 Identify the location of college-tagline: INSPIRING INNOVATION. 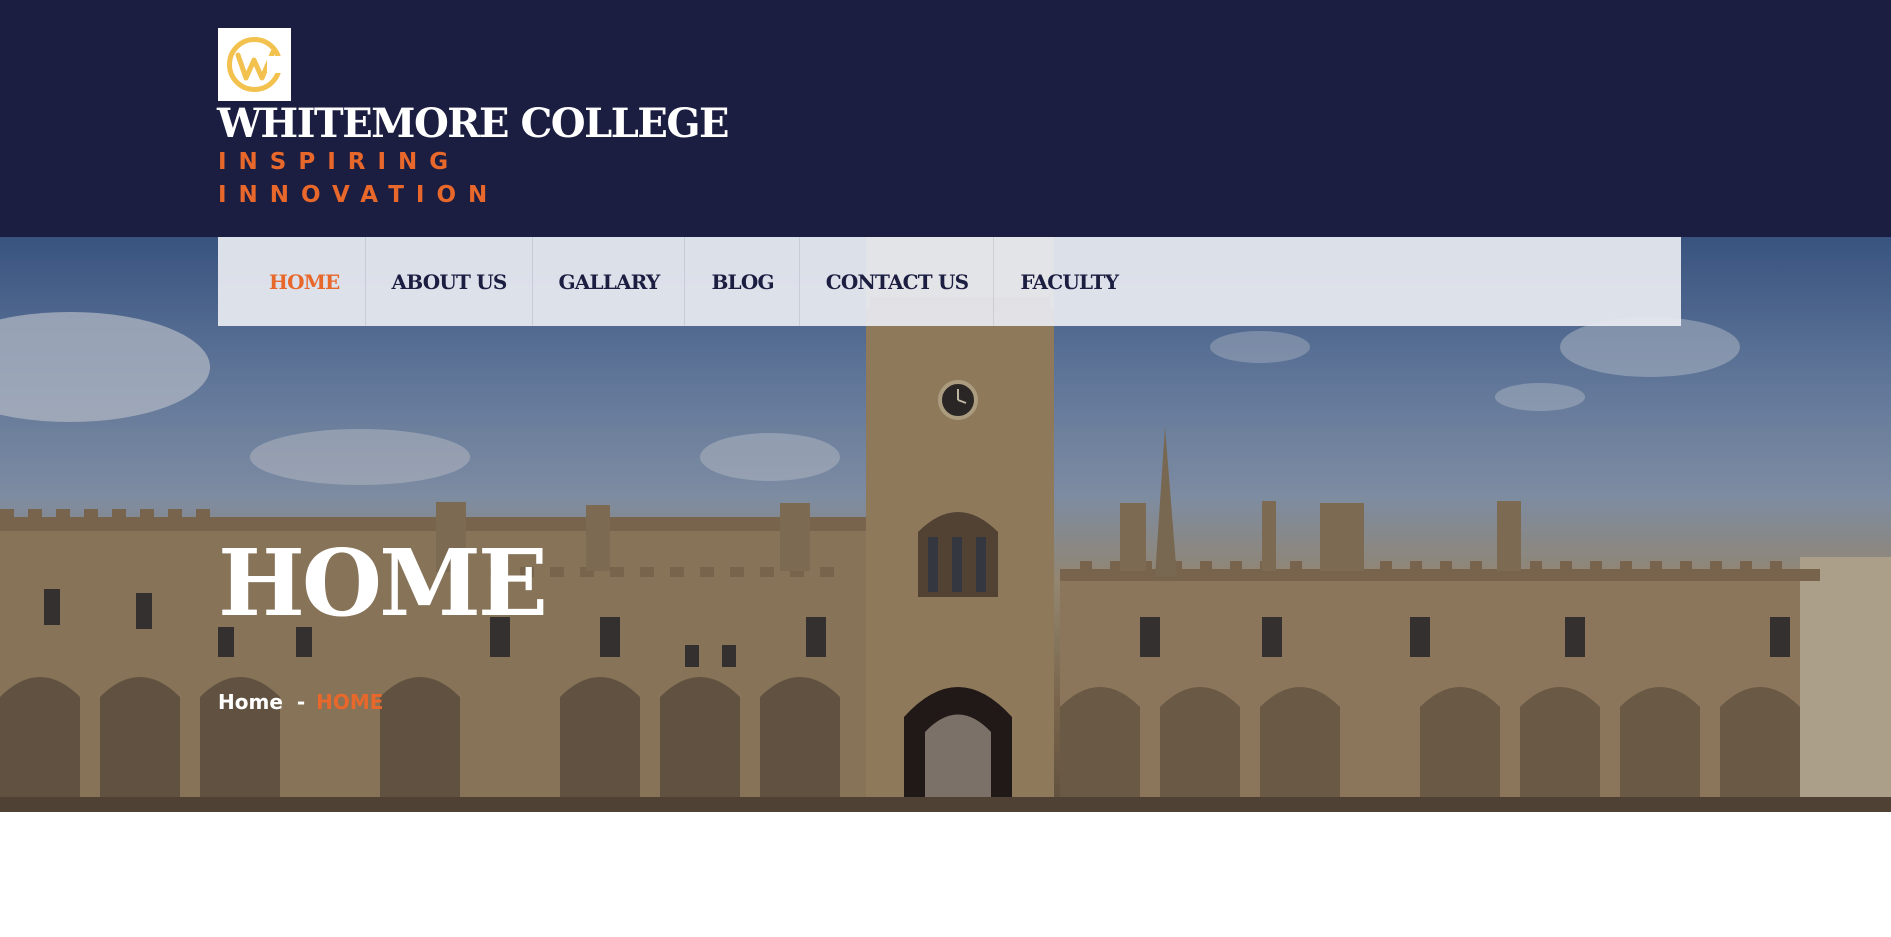
(359, 178).